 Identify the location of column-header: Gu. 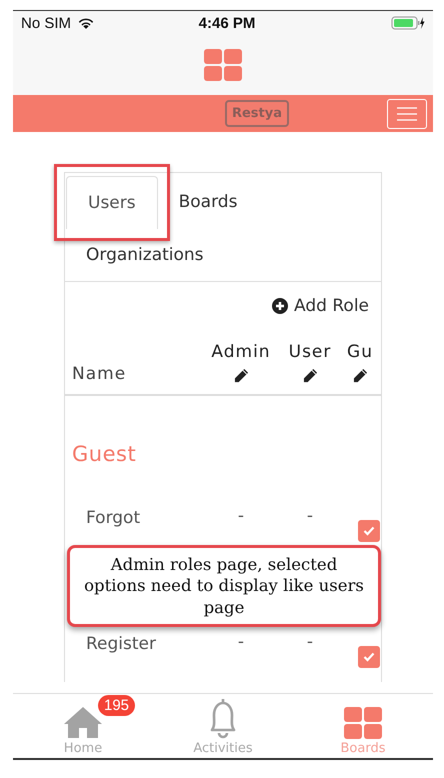
(360, 352).